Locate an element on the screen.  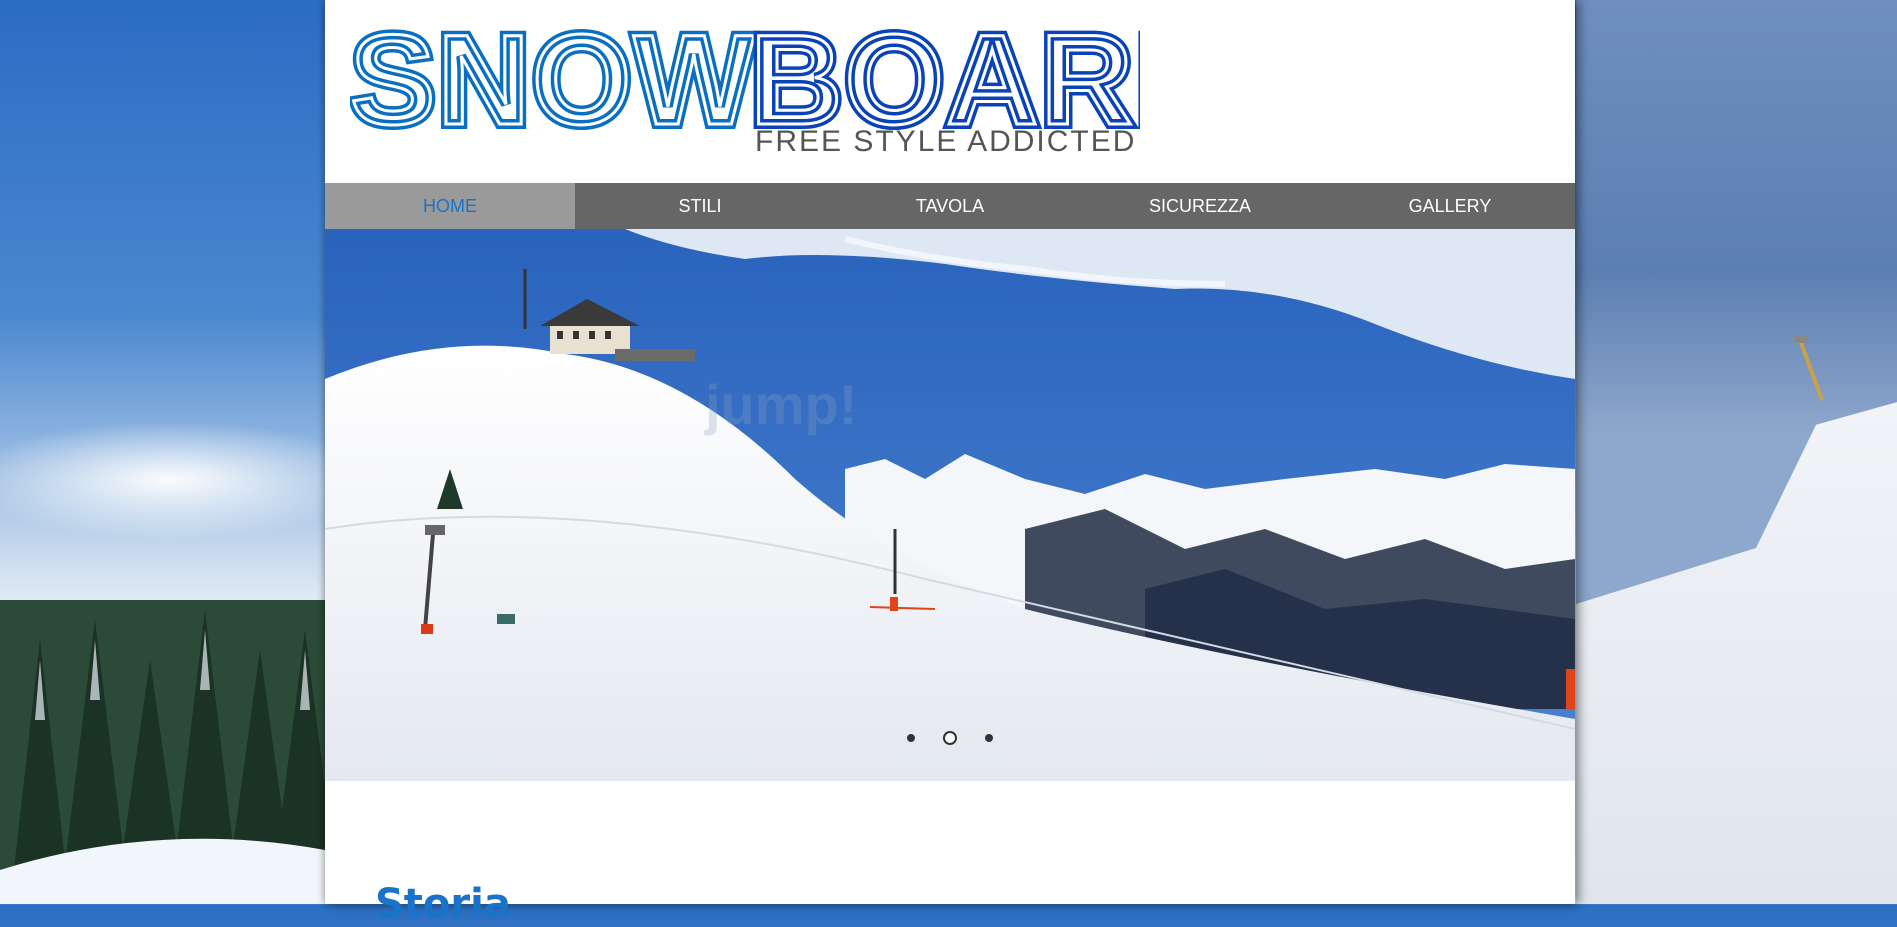
main-content: Storia is located at coordinates (950, 854).